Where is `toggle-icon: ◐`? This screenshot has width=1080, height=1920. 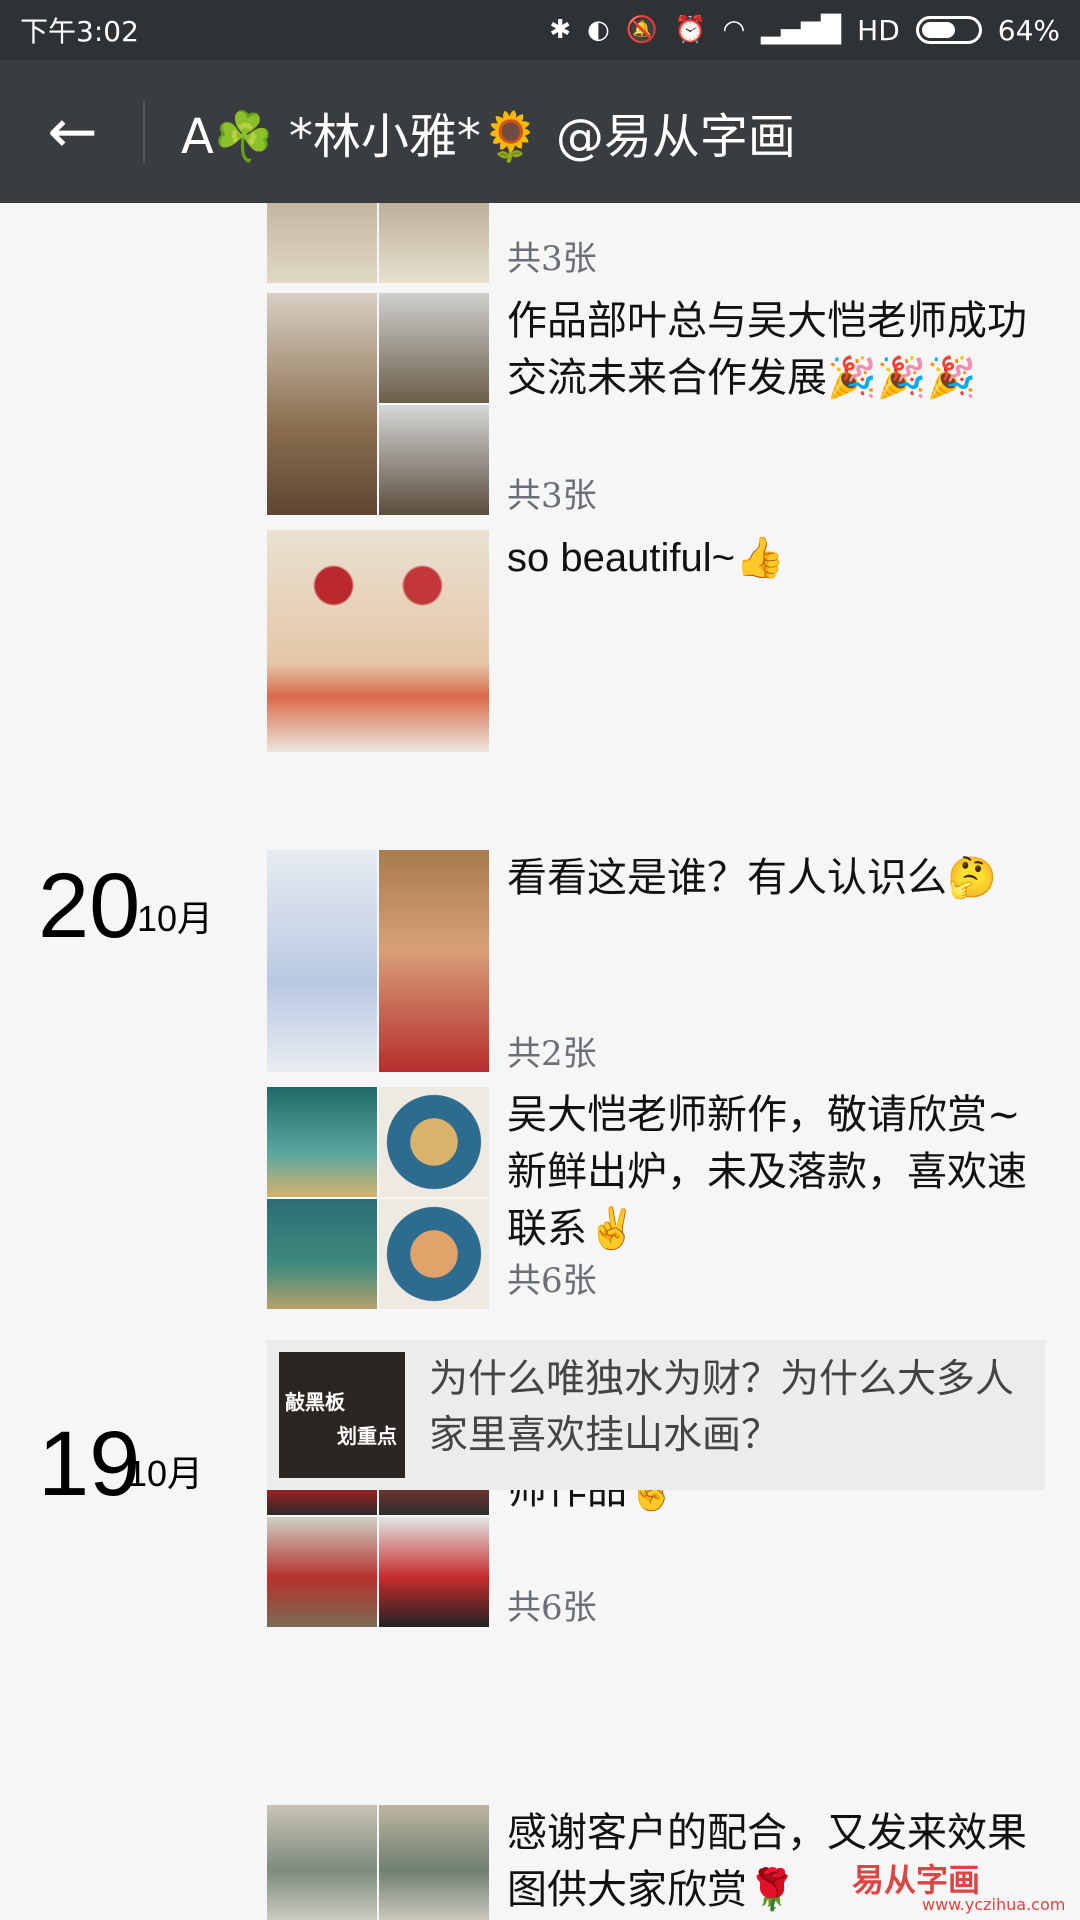
toggle-icon: ◐ is located at coordinates (598, 30).